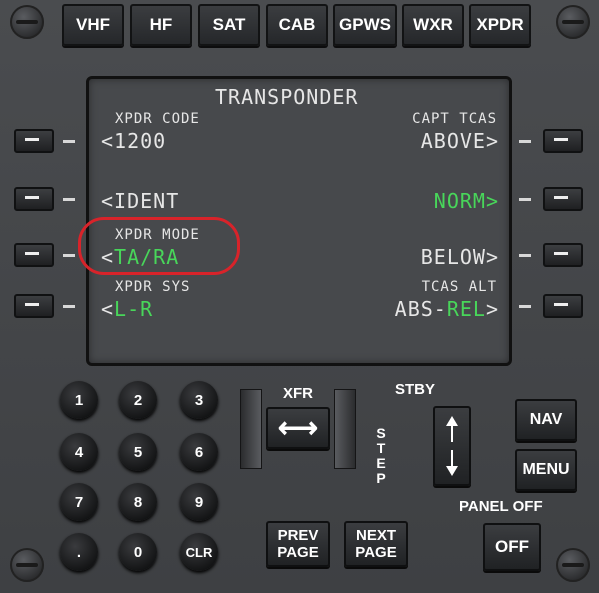 The image size is (599, 593). I want to click on nav-button: NAV, so click(546, 420).